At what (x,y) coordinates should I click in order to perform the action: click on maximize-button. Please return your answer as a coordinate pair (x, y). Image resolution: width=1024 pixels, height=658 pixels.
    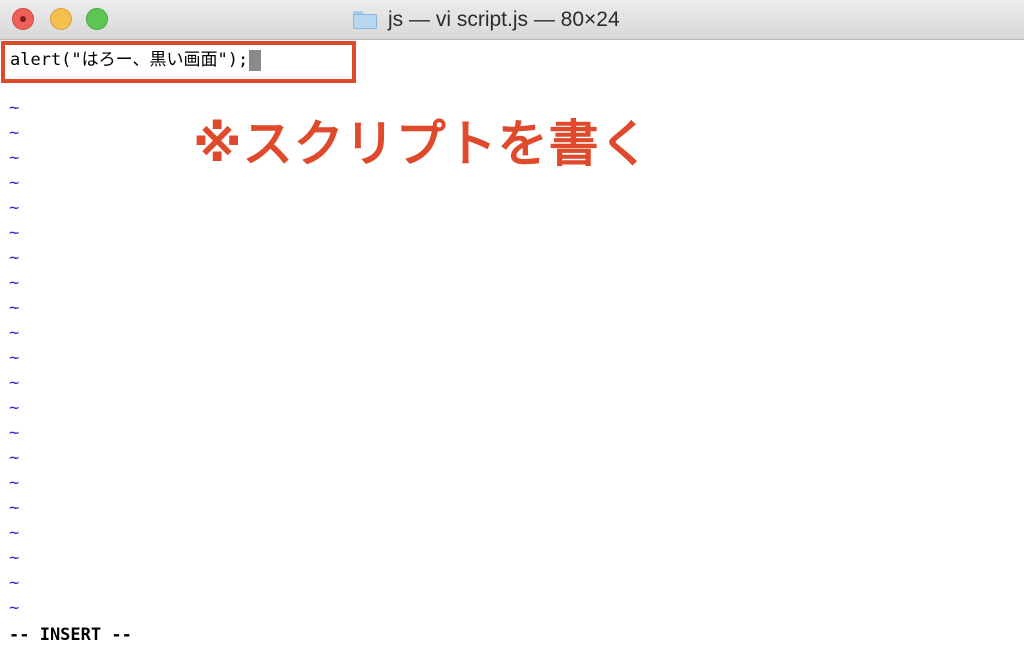
    Looking at the image, I should click on (97, 19).